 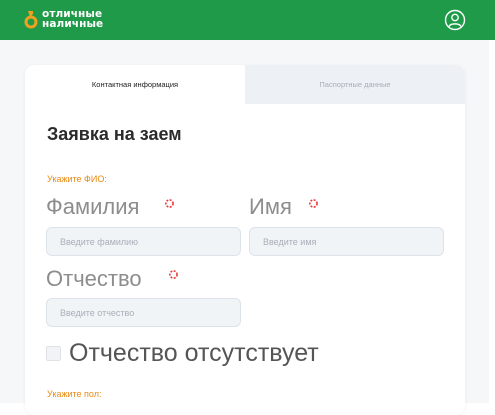 I want to click on app-header: отличные наличные, so click(x=247, y=20).